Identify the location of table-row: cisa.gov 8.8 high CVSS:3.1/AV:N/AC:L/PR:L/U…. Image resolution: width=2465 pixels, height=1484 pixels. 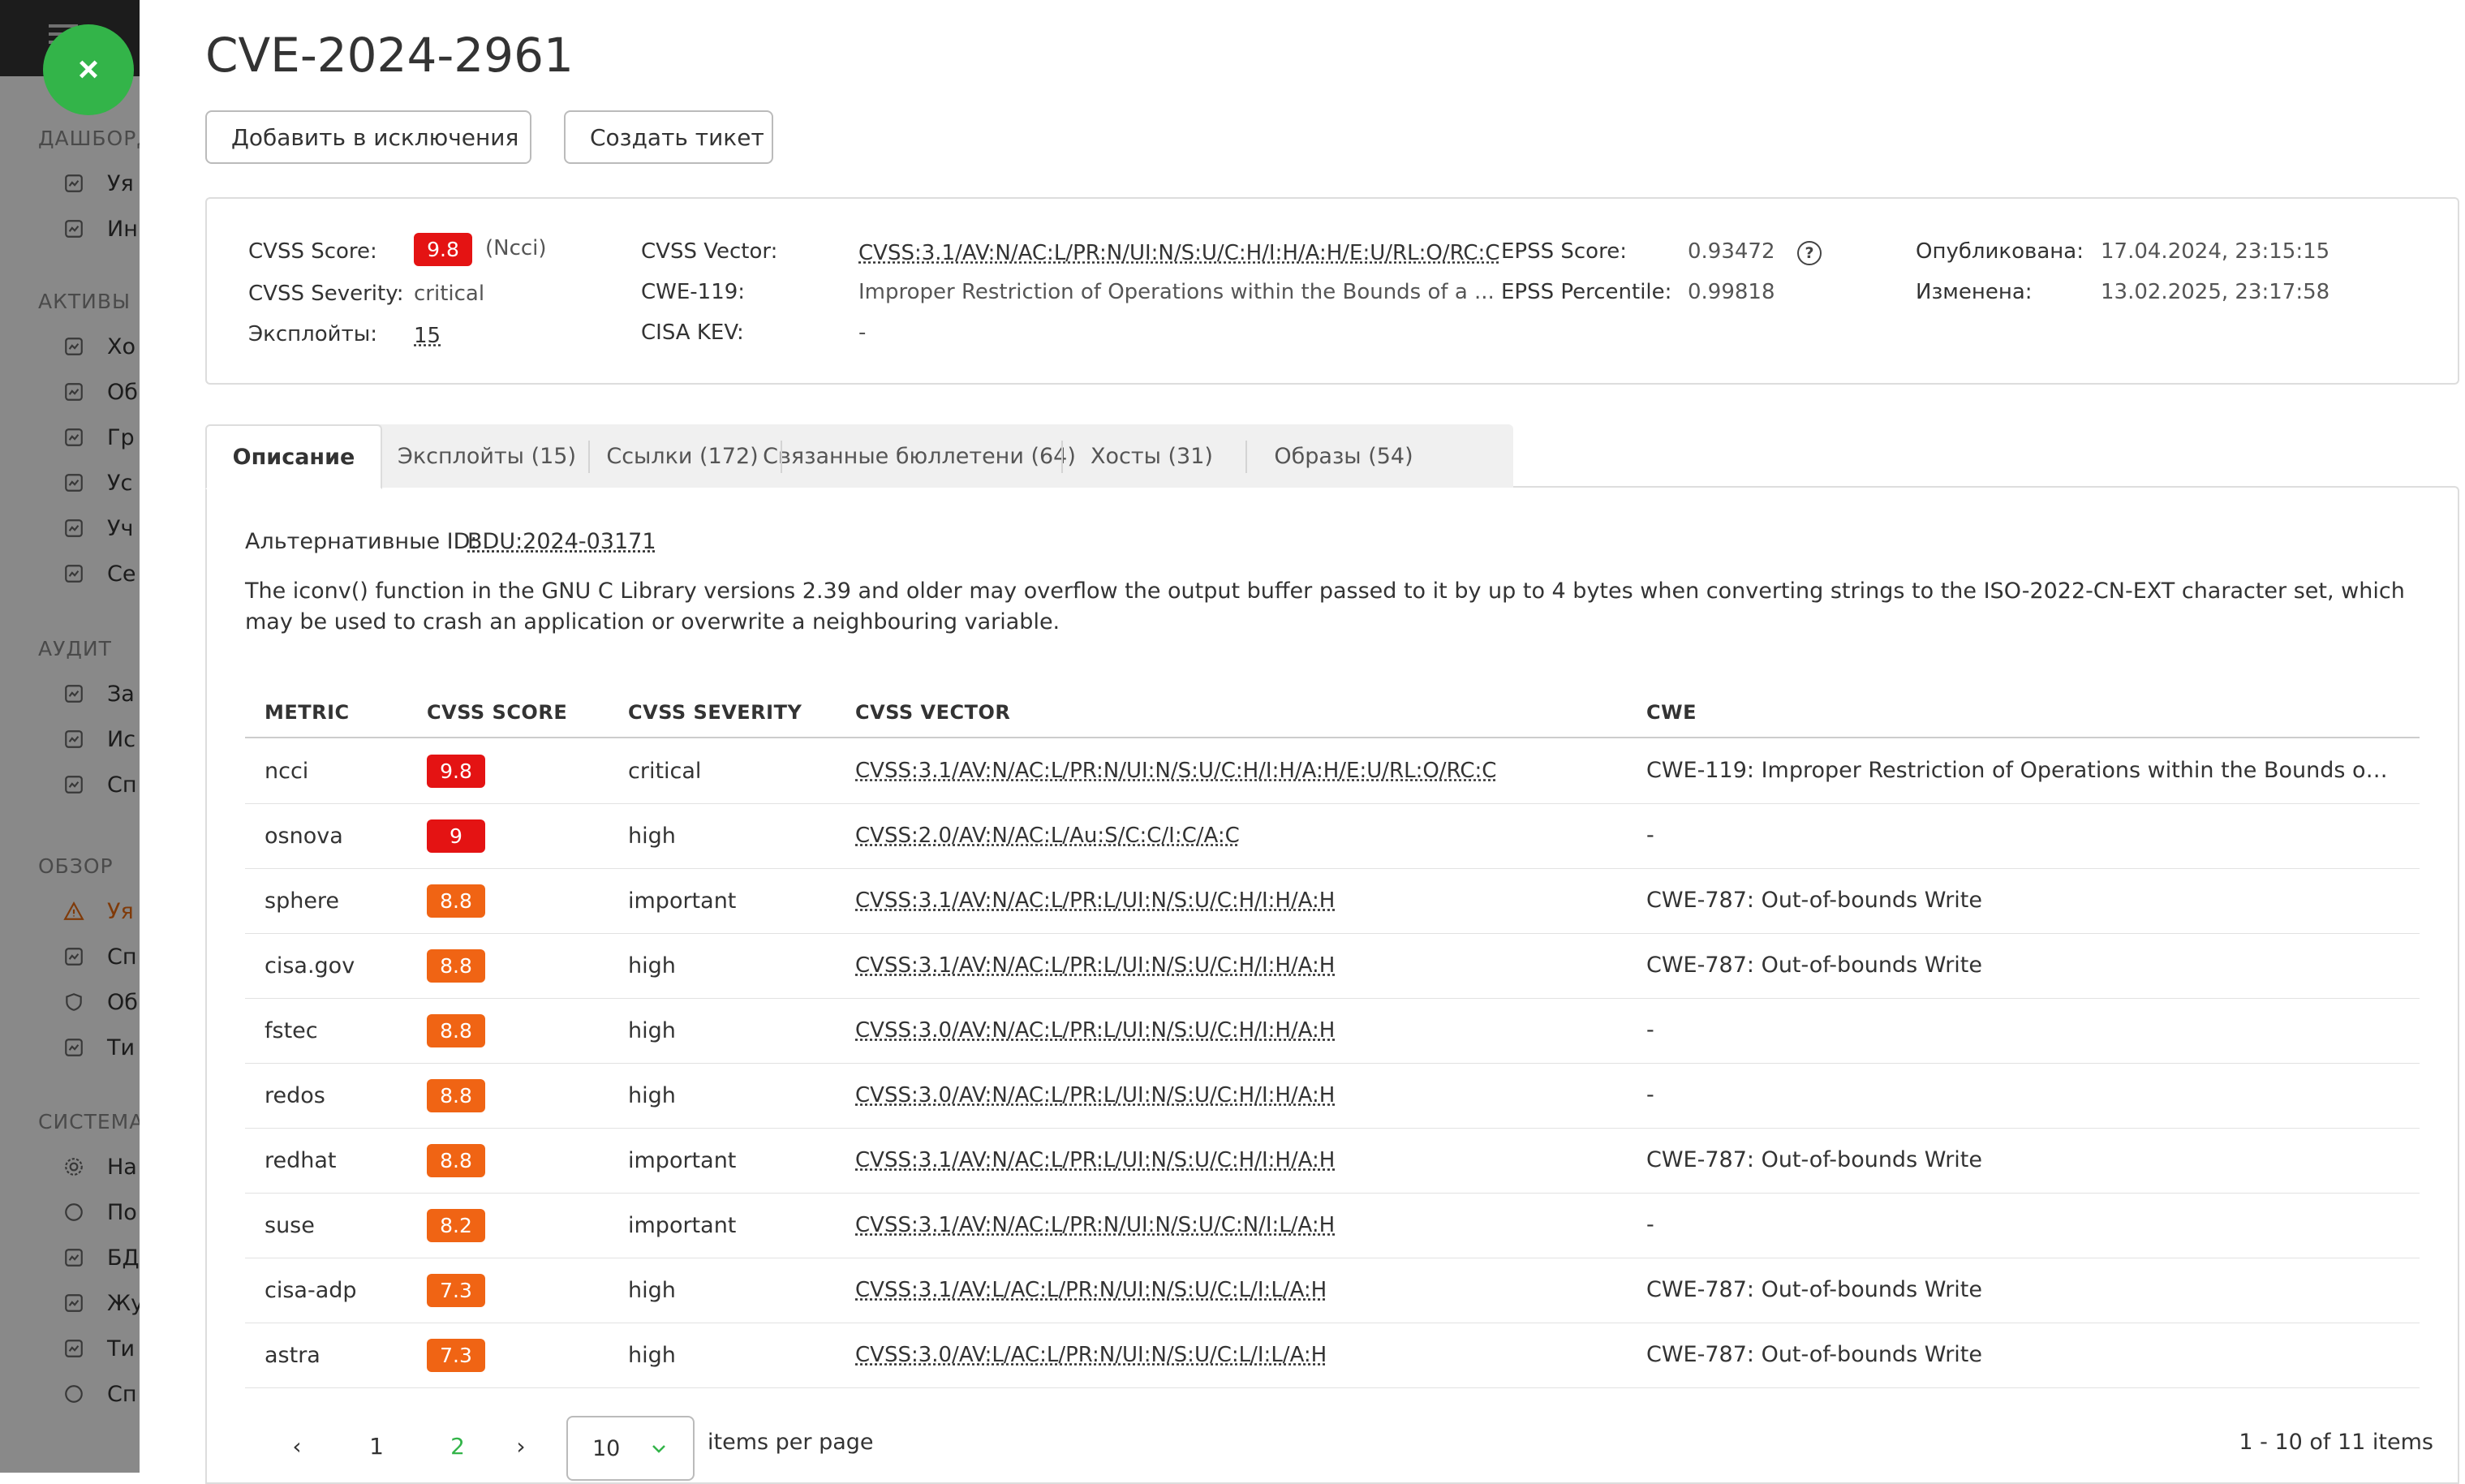
(1332, 966).